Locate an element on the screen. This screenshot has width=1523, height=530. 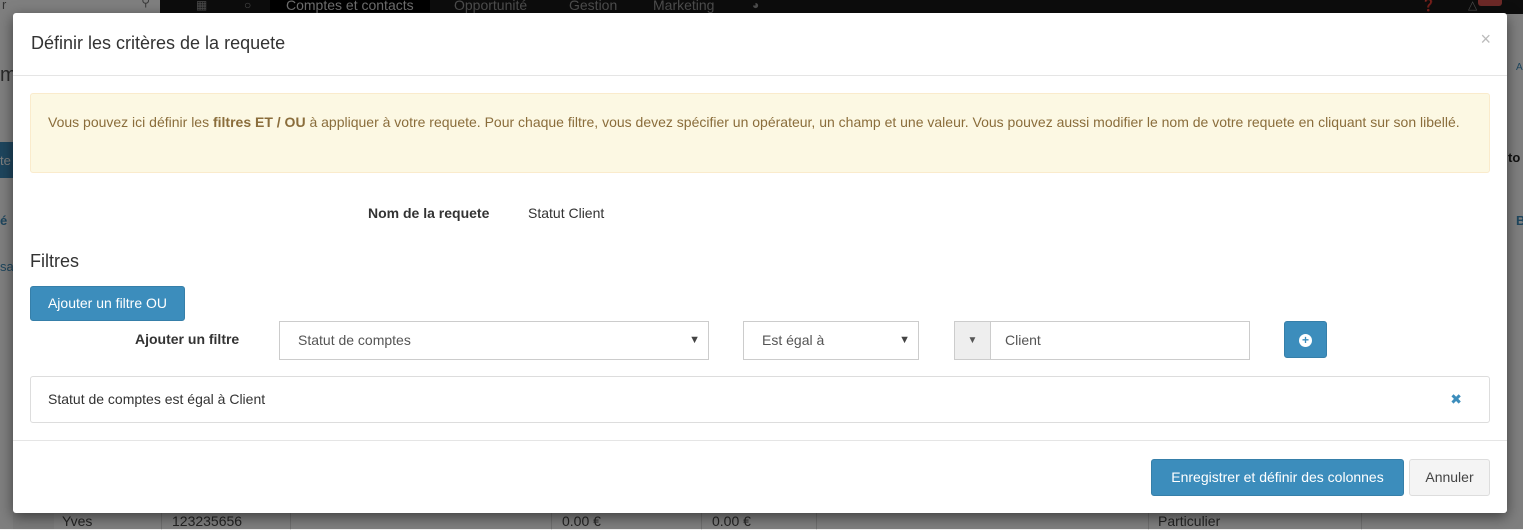
query-name-label: Nom de la requete is located at coordinates (429, 213).